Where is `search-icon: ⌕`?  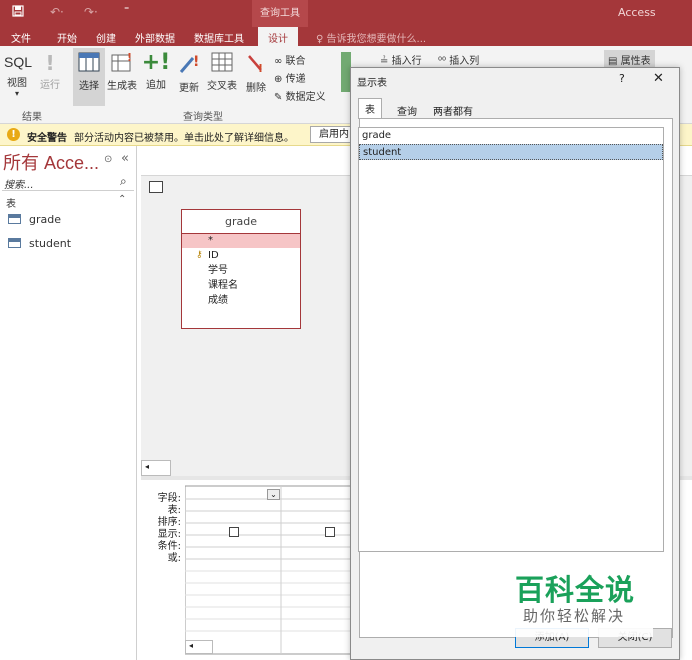
search-icon: ⌕ is located at coordinates (123, 181).